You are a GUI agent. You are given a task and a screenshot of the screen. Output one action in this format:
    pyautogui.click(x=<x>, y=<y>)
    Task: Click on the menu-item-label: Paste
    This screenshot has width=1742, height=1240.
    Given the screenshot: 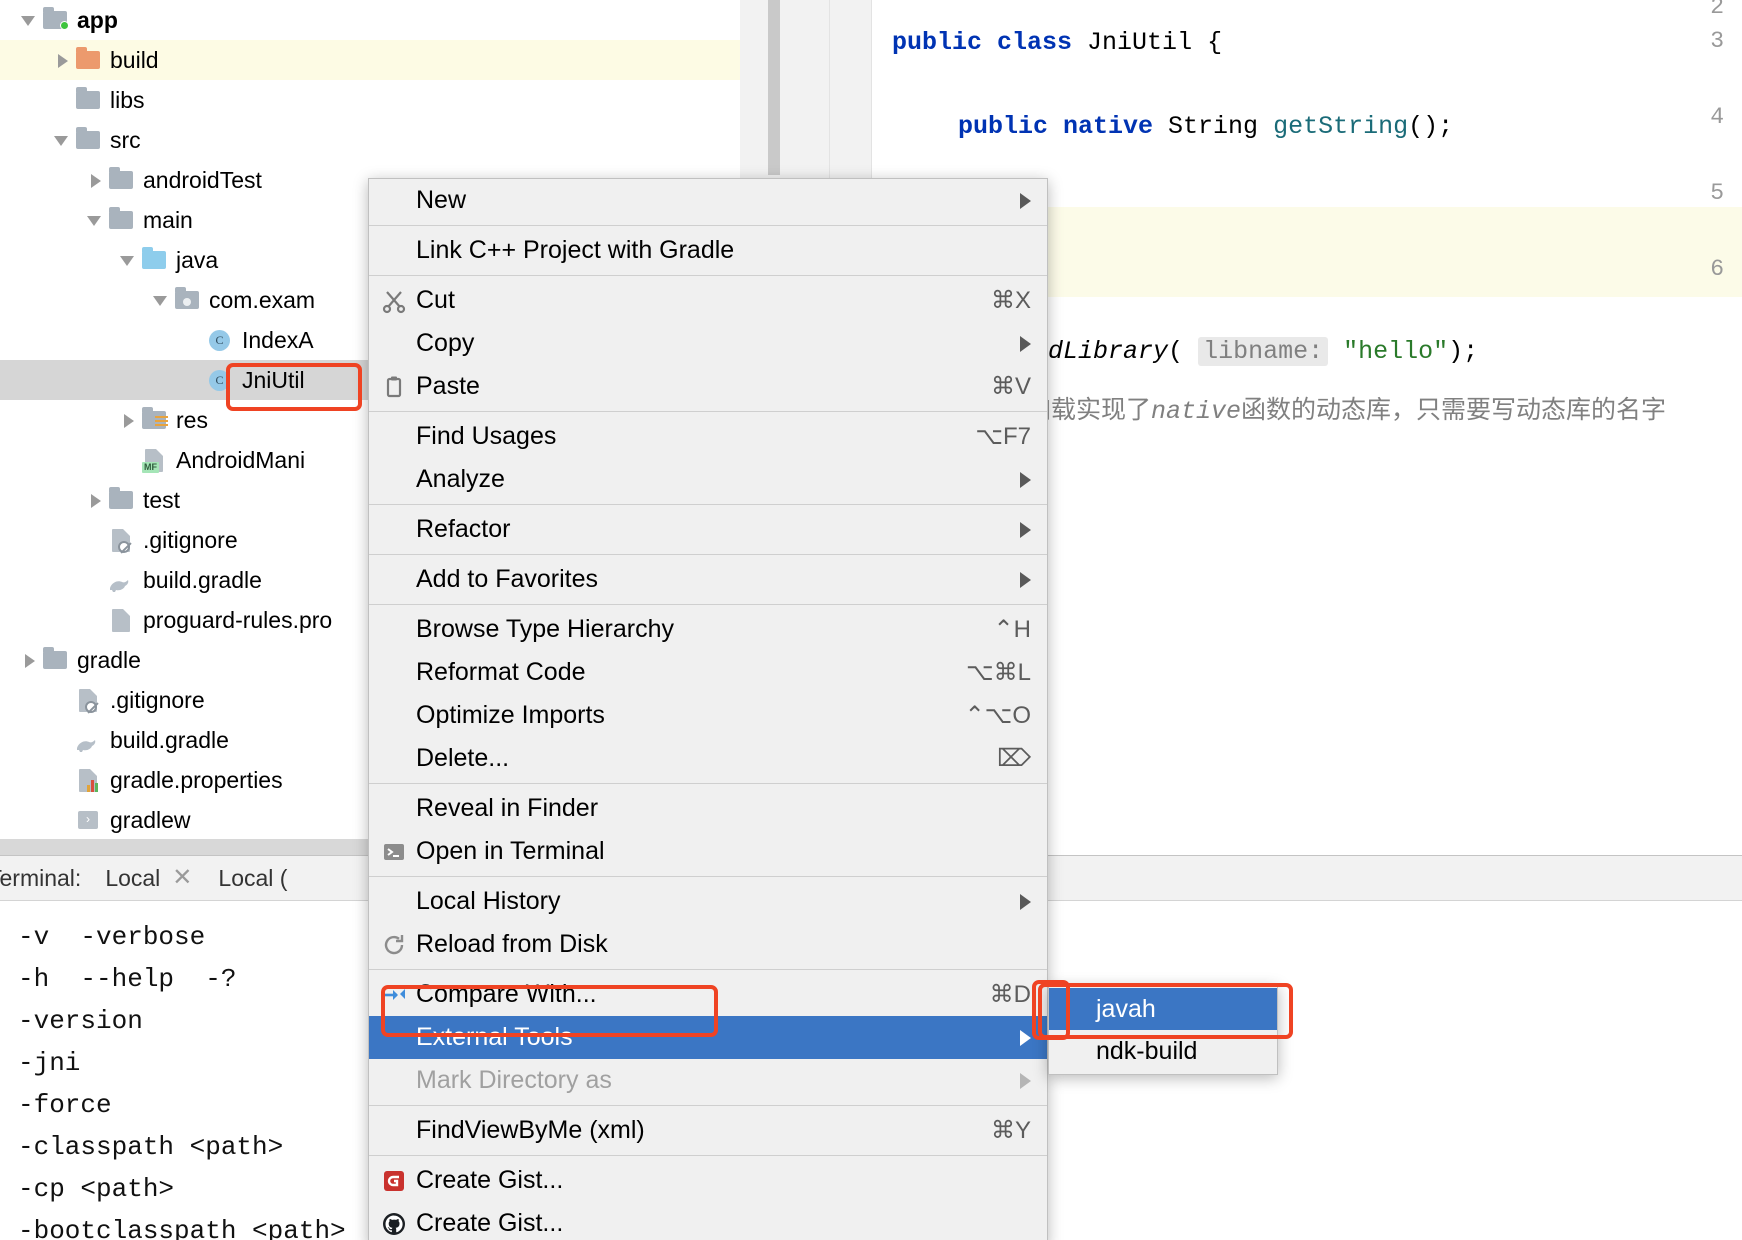 What is the action you would take?
    pyautogui.click(x=448, y=386)
    